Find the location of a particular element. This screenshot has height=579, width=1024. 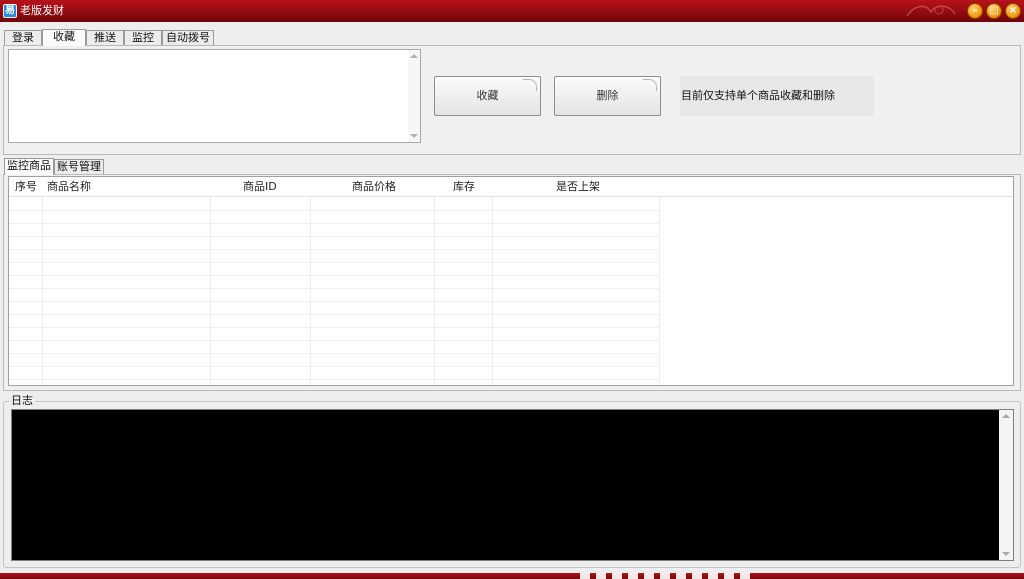

tab-monitored-products: 监控商品 is located at coordinates (29, 166).